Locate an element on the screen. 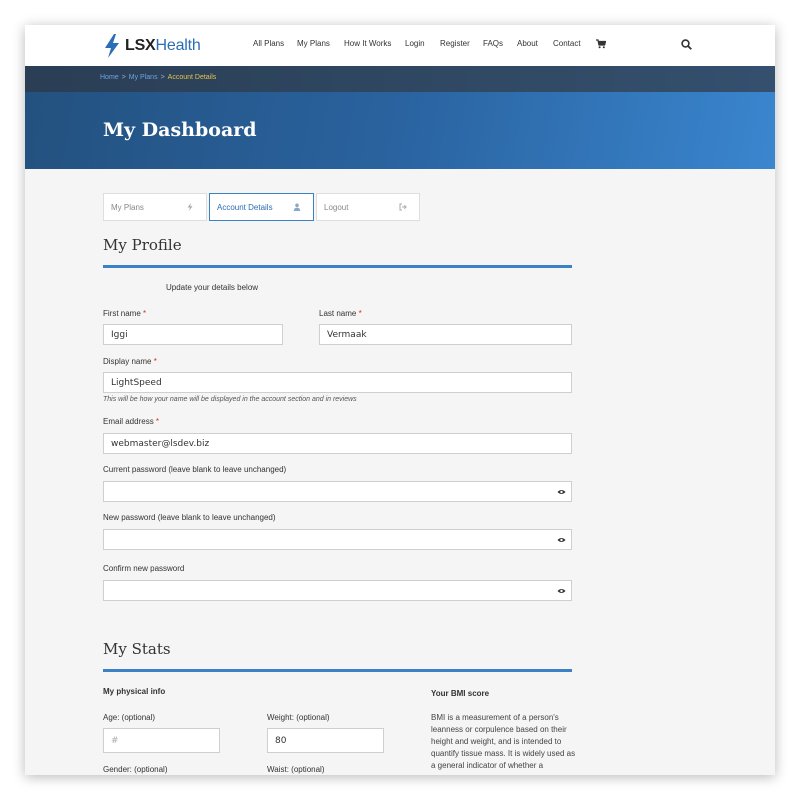  page-title: My Dashboard is located at coordinates (180, 130).